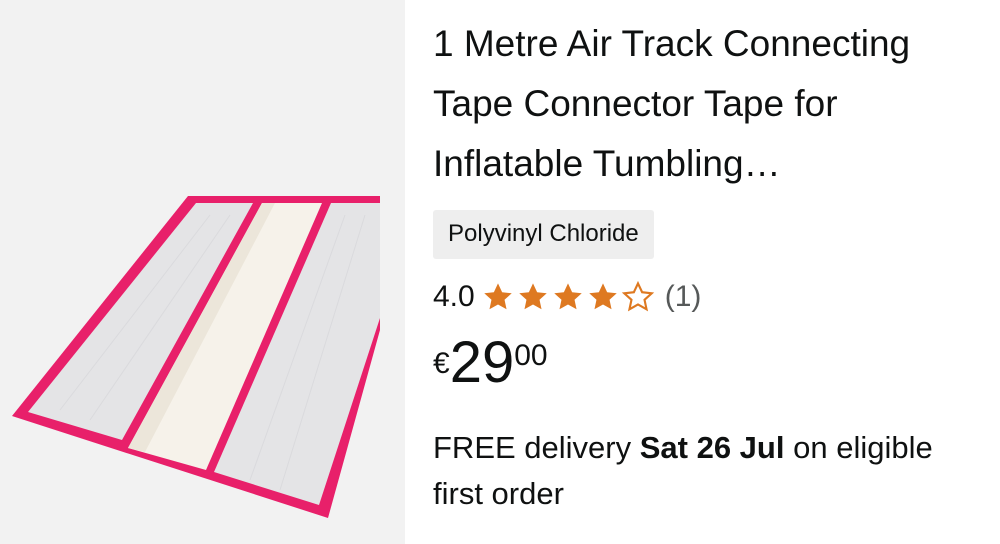 The height and width of the screenshot is (544, 1000). Describe the element at coordinates (638, 297) in the screenshot. I see `star-empty-icon` at that location.